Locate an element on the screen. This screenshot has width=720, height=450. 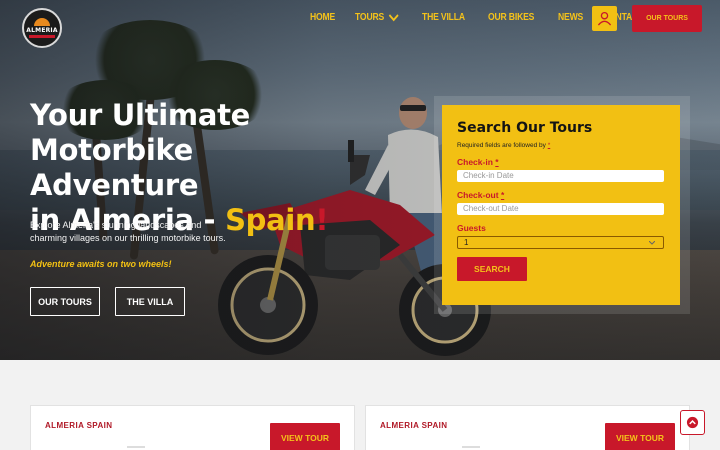
nav-news-label: NEWS is located at coordinates (570, 17).